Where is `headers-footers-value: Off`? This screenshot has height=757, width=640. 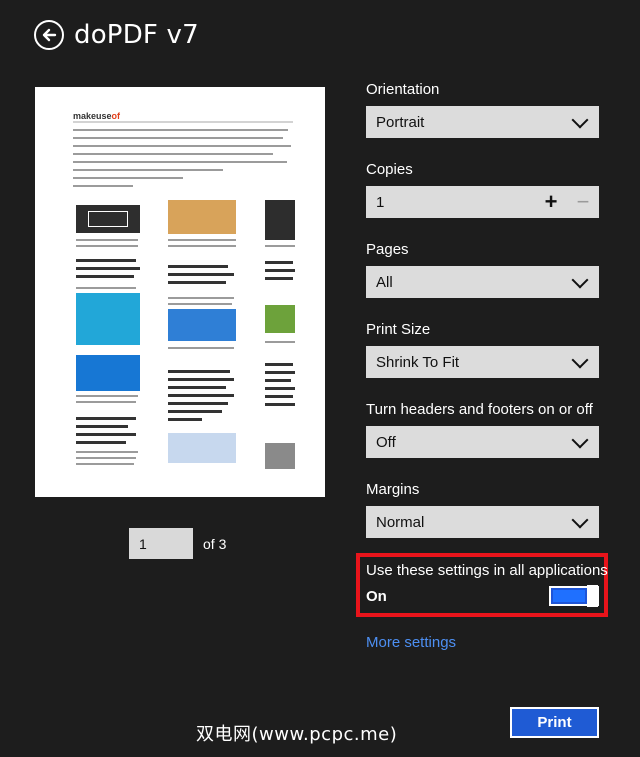
headers-footers-value: Off is located at coordinates (386, 442).